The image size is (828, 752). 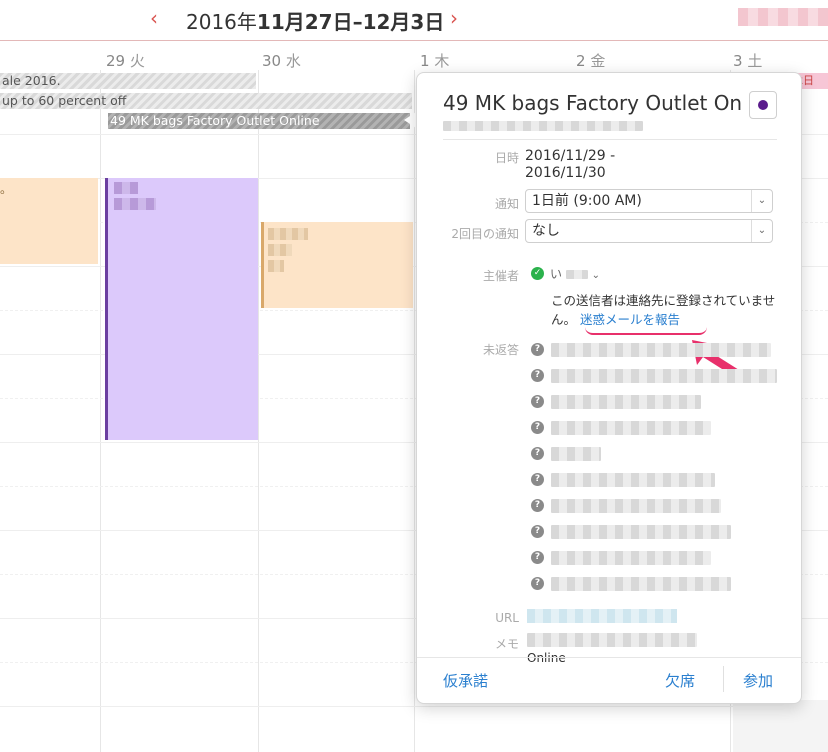 I want to click on accept-button: 参加, so click(x=758, y=680).